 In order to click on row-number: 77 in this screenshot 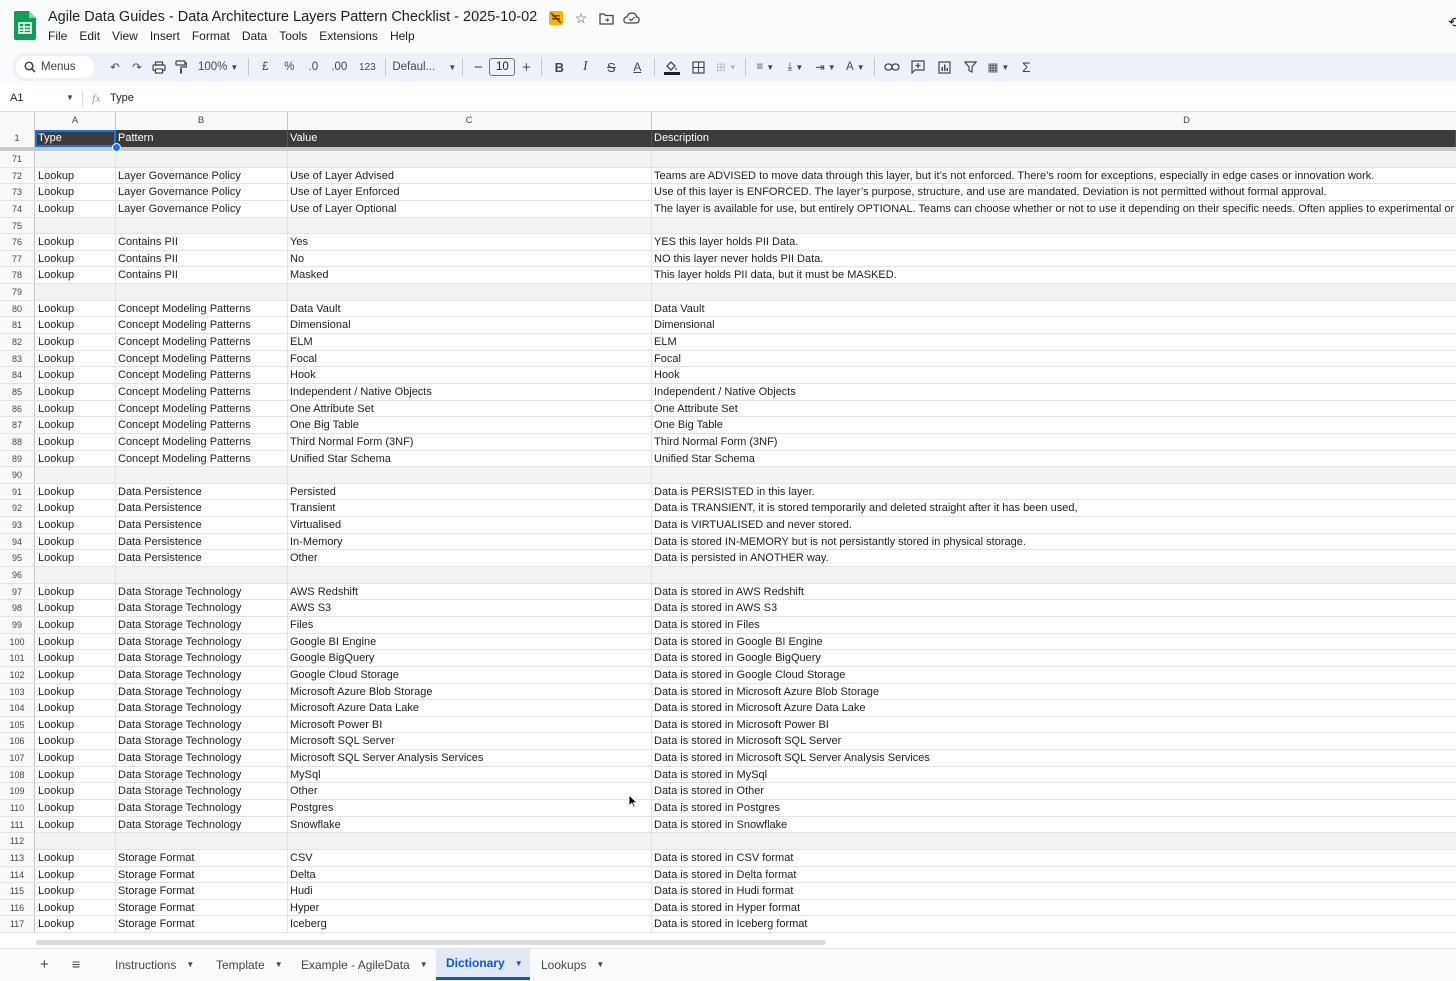, I will do `click(17, 258)`.